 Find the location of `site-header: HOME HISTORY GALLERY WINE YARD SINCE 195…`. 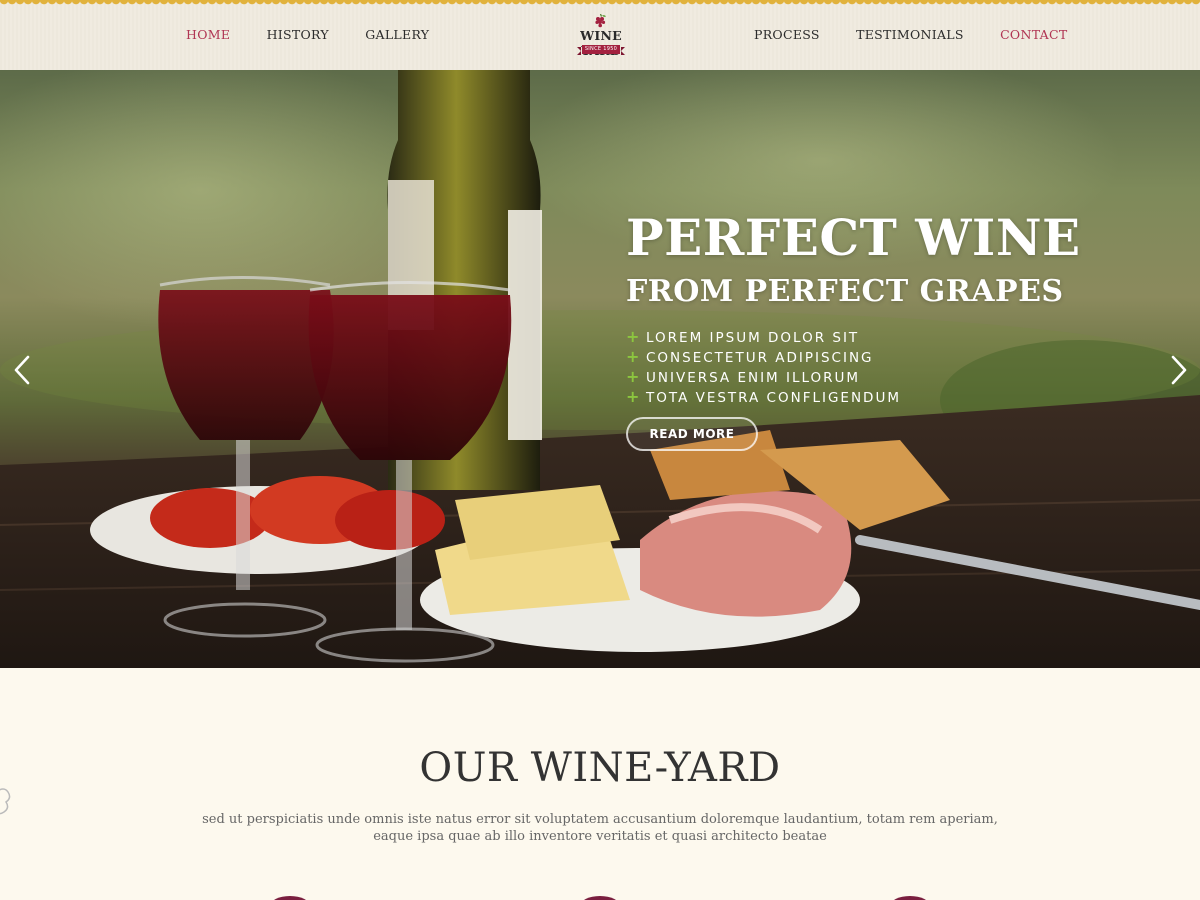

site-header: HOME HISTORY GALLERY WINE YARD SINCE 195… is located at coordinates (600, 35).